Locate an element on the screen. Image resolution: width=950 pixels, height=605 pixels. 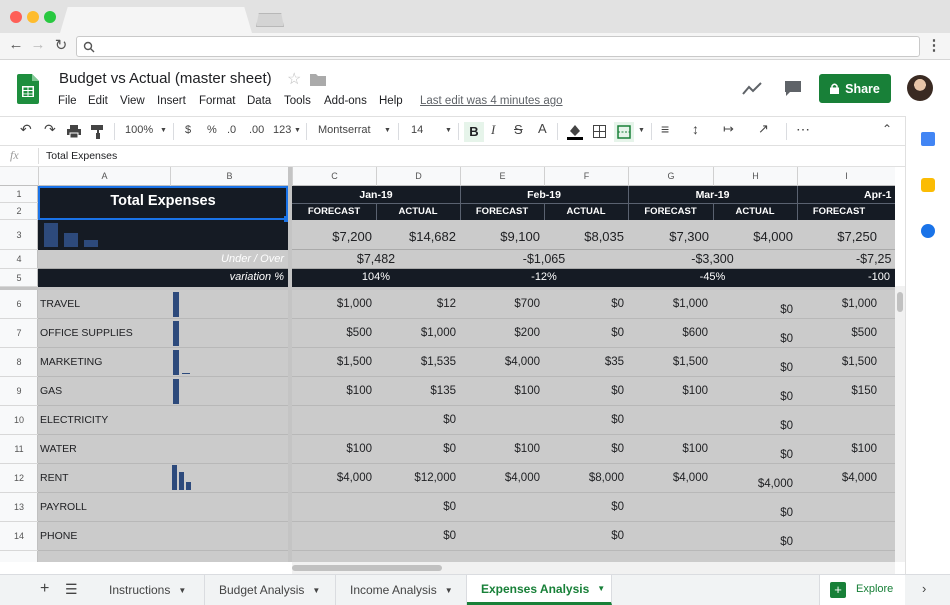
row-header: 3 is located at coordinates (19, 235).